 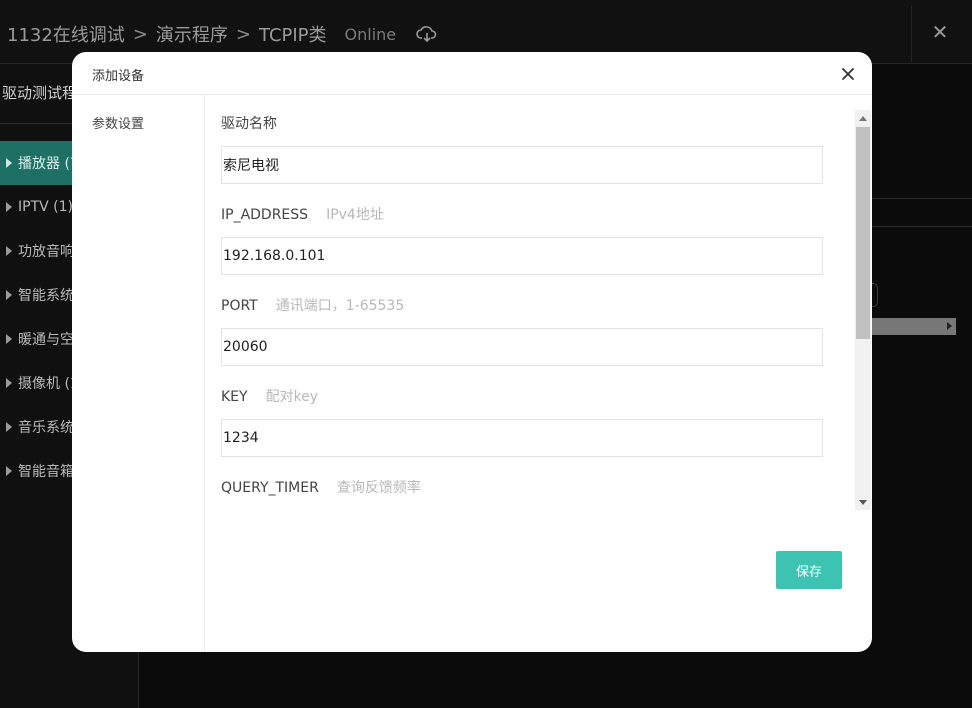 I want to click on scroll-right-icon, so click(x=949, y=326).